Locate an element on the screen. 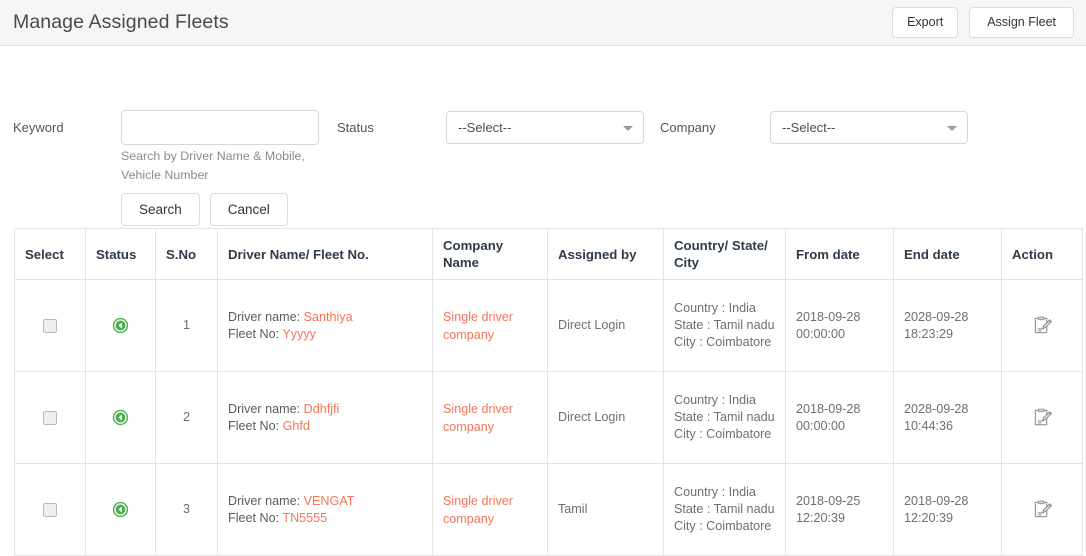 The image size is (1086, 556). driver-name-line: Driver name: Ddhfjfi is located at coordinates (325, 409).